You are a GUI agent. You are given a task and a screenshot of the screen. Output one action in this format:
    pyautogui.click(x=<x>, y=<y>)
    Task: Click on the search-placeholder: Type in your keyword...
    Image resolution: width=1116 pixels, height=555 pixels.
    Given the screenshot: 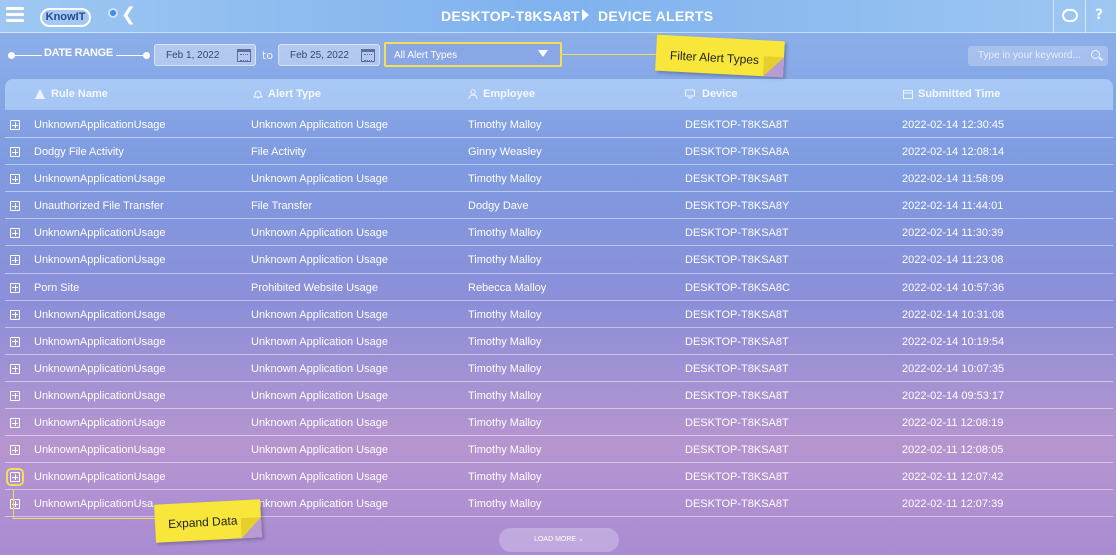 What is the action you would take?
    pyautogui.click(x=1029, y=55)
    